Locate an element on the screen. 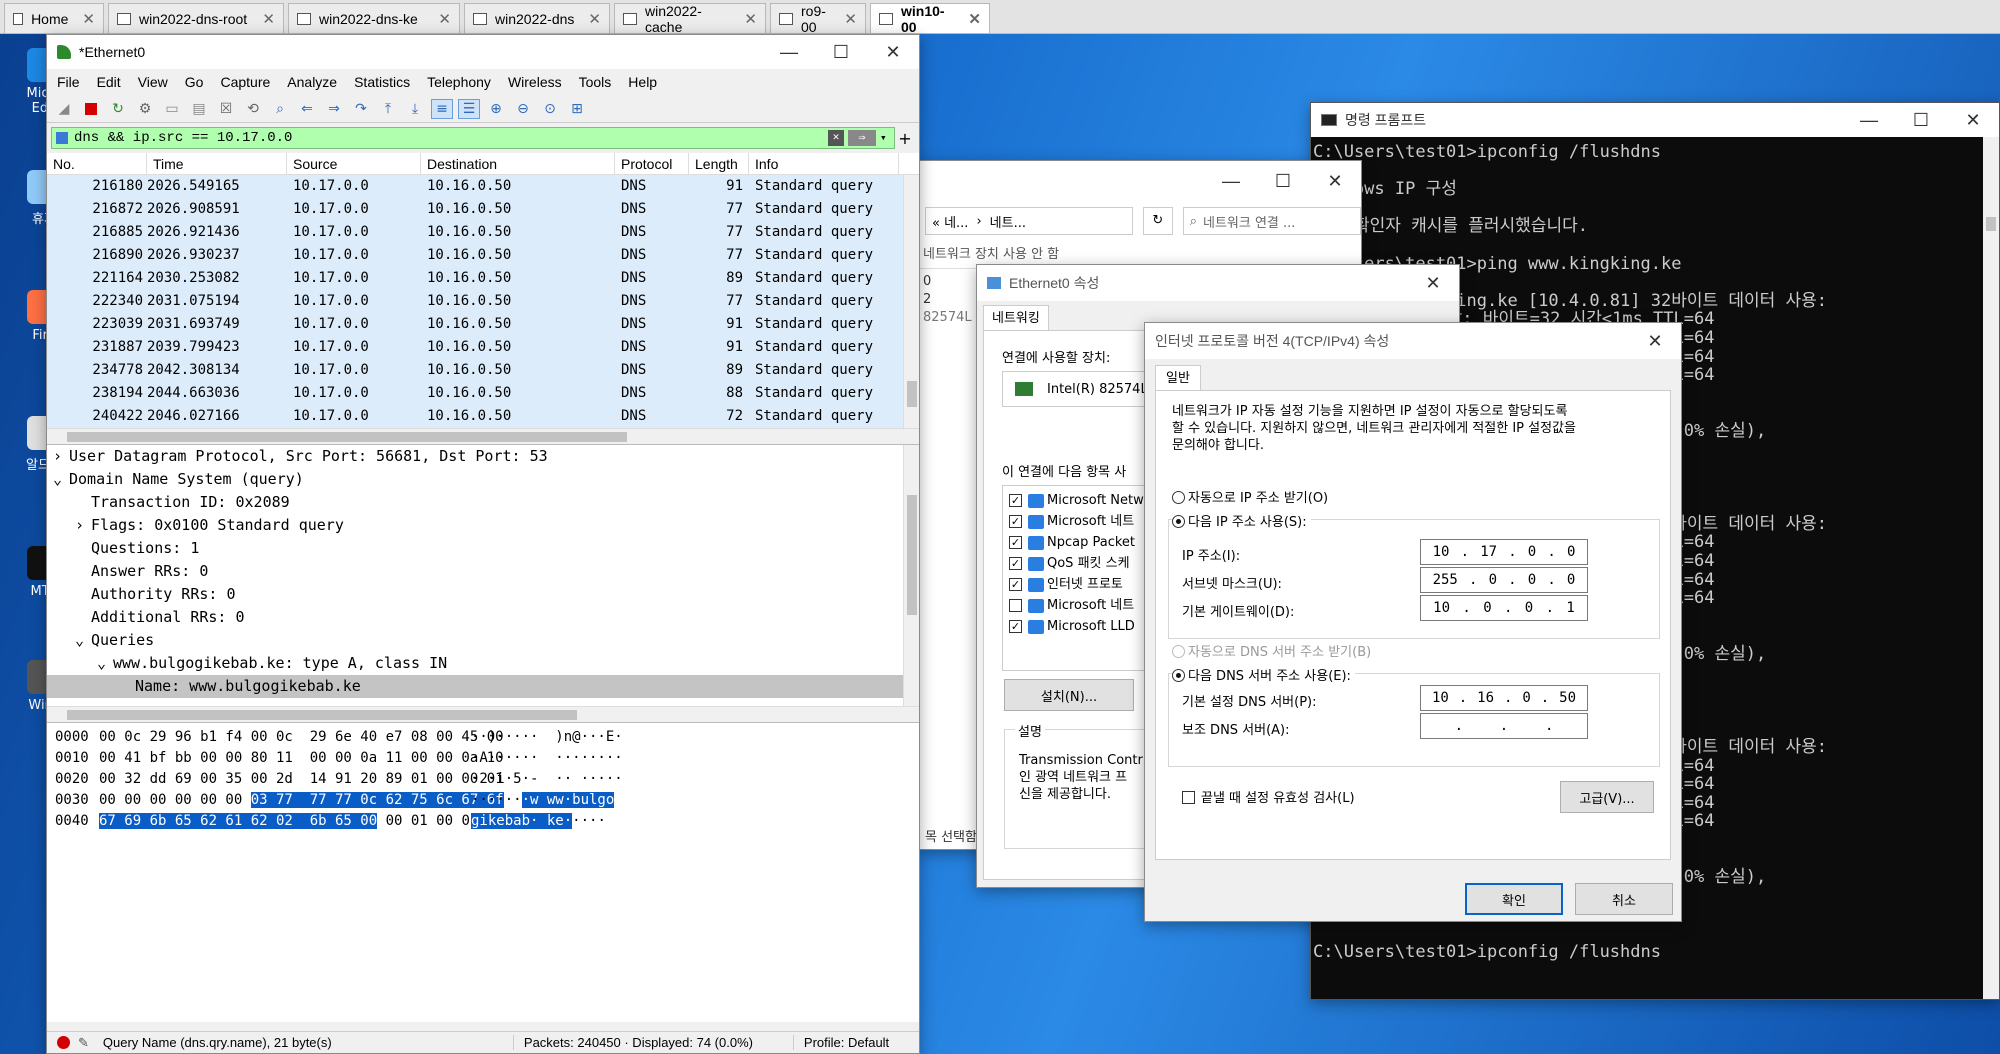  detail-line: Answer RRs: 0 is located at coordinates (483, 571).